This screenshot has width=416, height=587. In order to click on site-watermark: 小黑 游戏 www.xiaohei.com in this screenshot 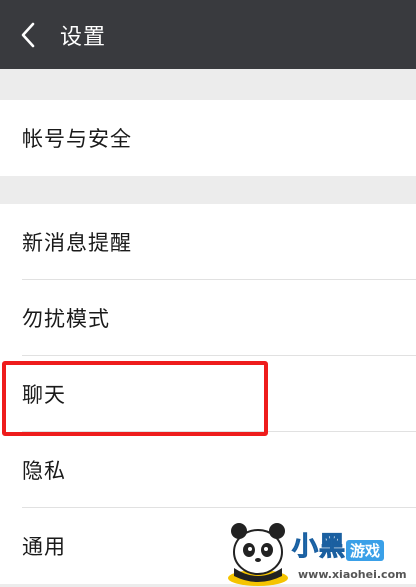, I will do `click(318, 552)`.